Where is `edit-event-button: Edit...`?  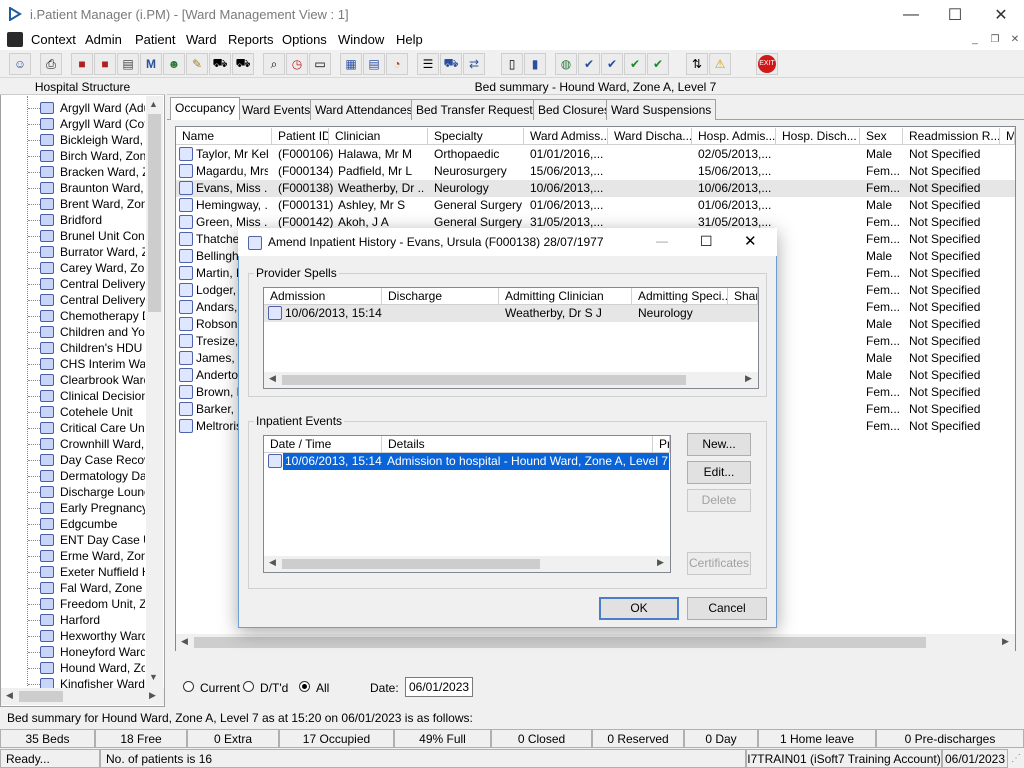
edit-event-button: Edit... is located at coordinates (719, 472).